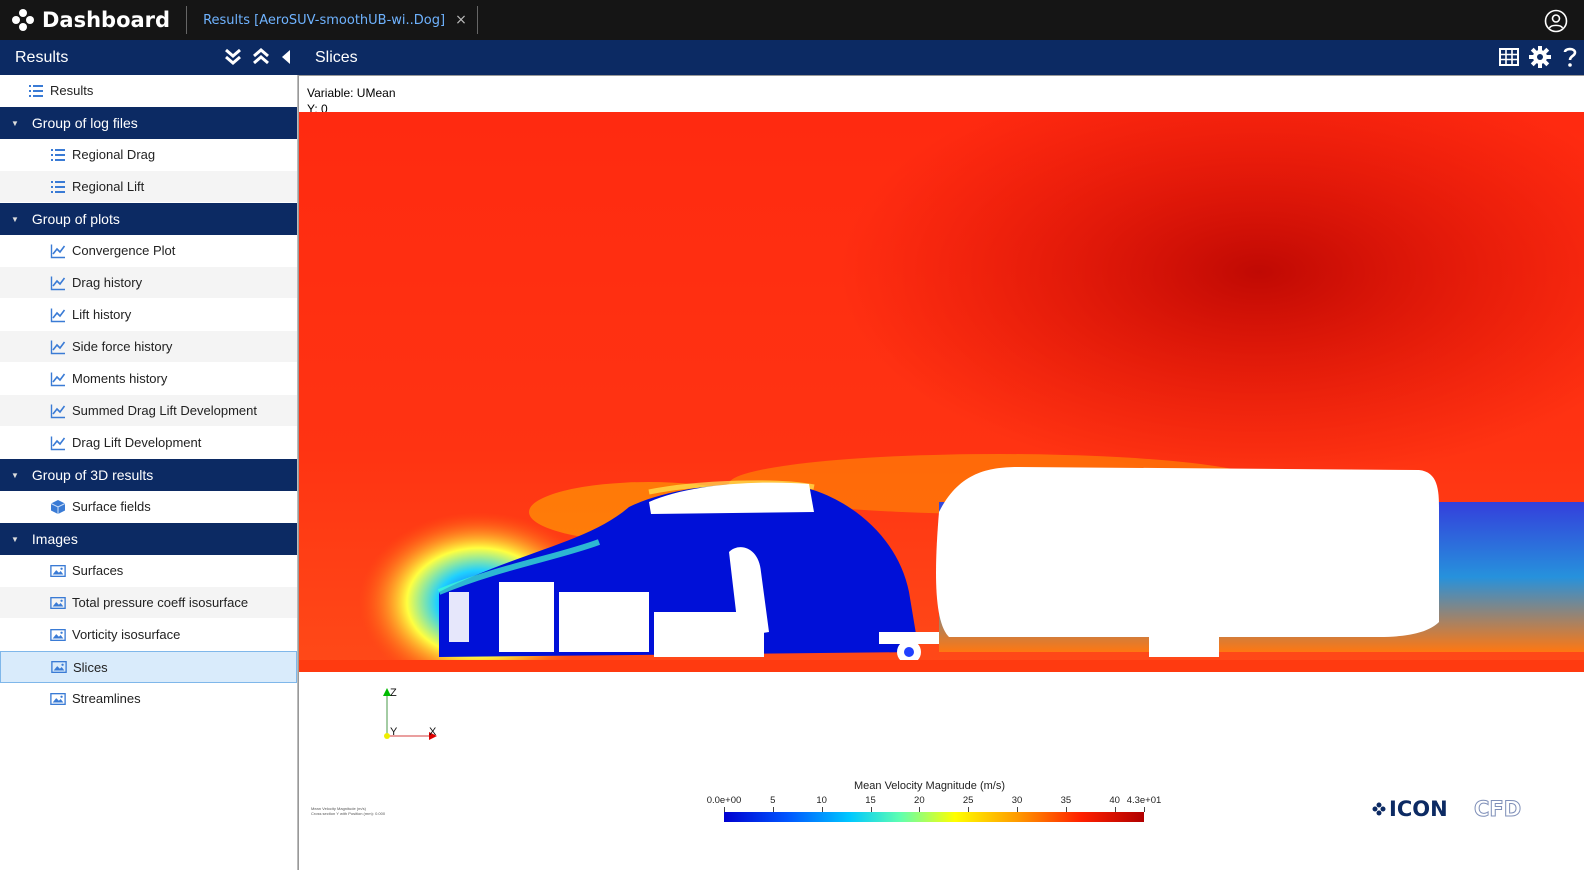  I want to click on tree-item: Drag Lift Development, so click(148, 443).